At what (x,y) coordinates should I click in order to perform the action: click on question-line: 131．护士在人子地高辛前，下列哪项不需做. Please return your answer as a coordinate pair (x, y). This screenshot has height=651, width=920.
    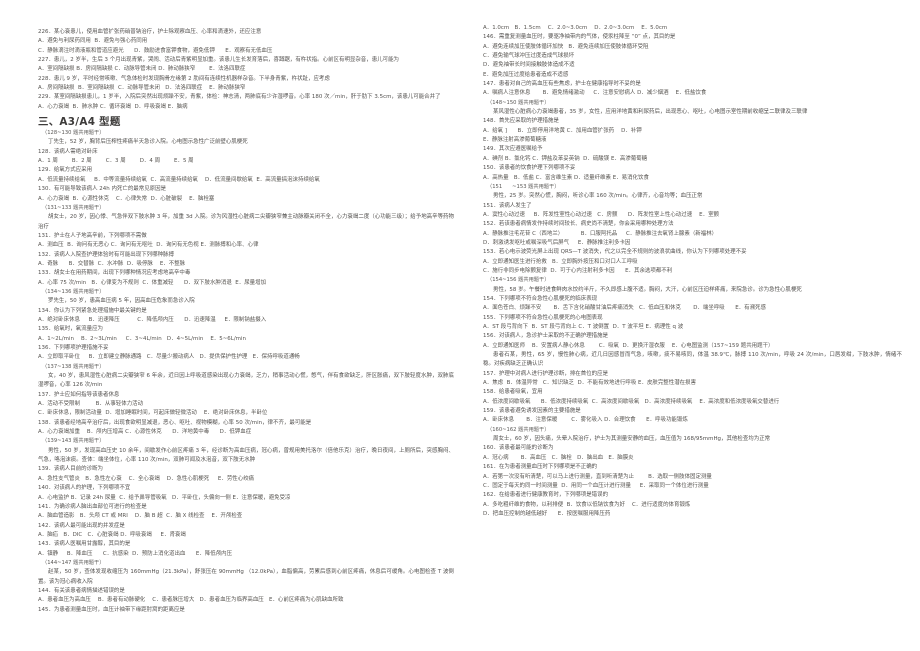
    Looking at the image, I should click on (92, 235).